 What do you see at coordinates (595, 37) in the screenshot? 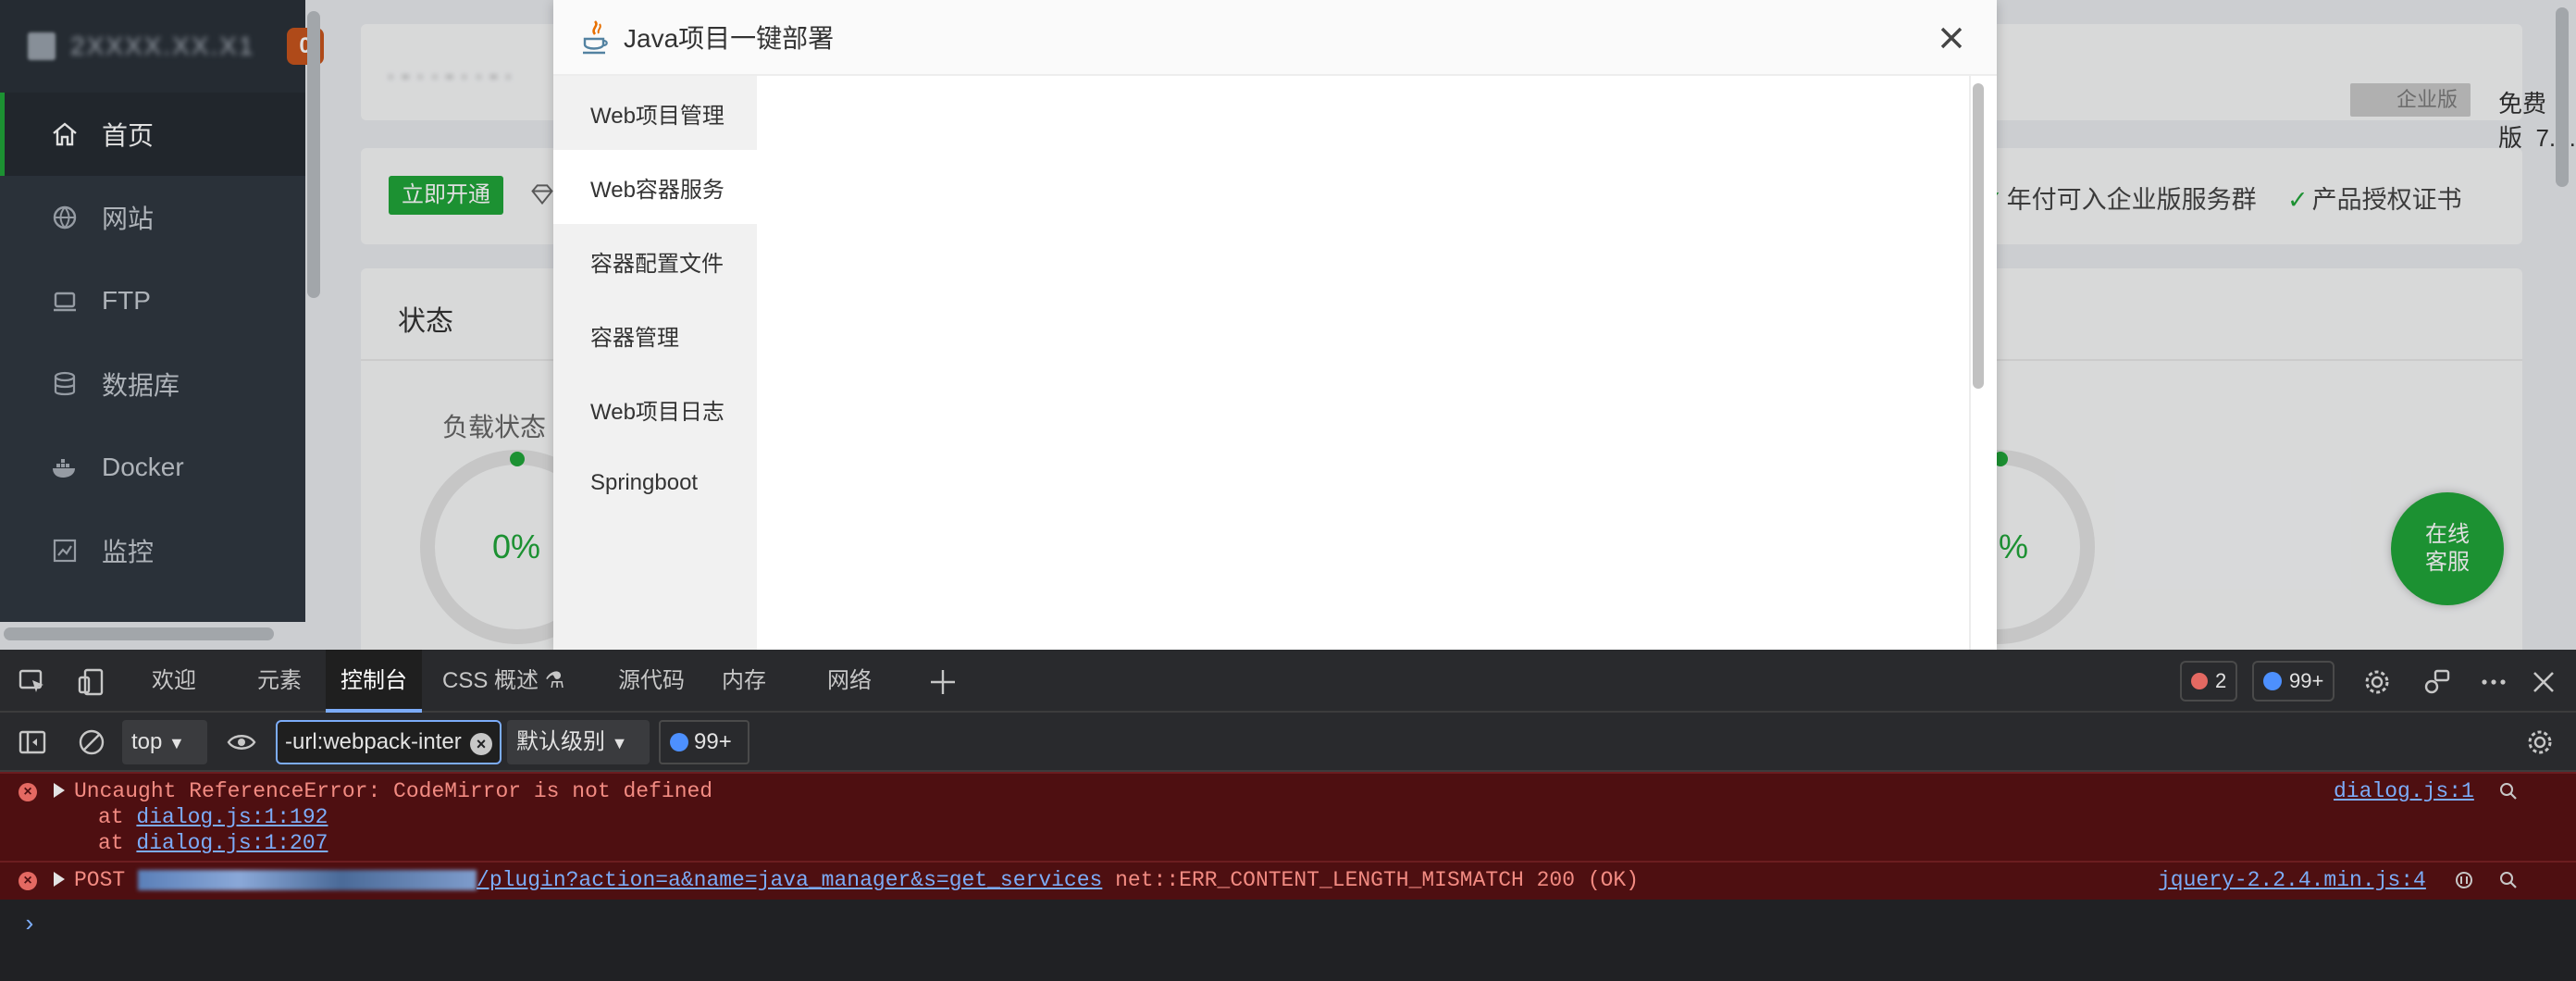
I see `java-icon` at bounding box center [595, 37].